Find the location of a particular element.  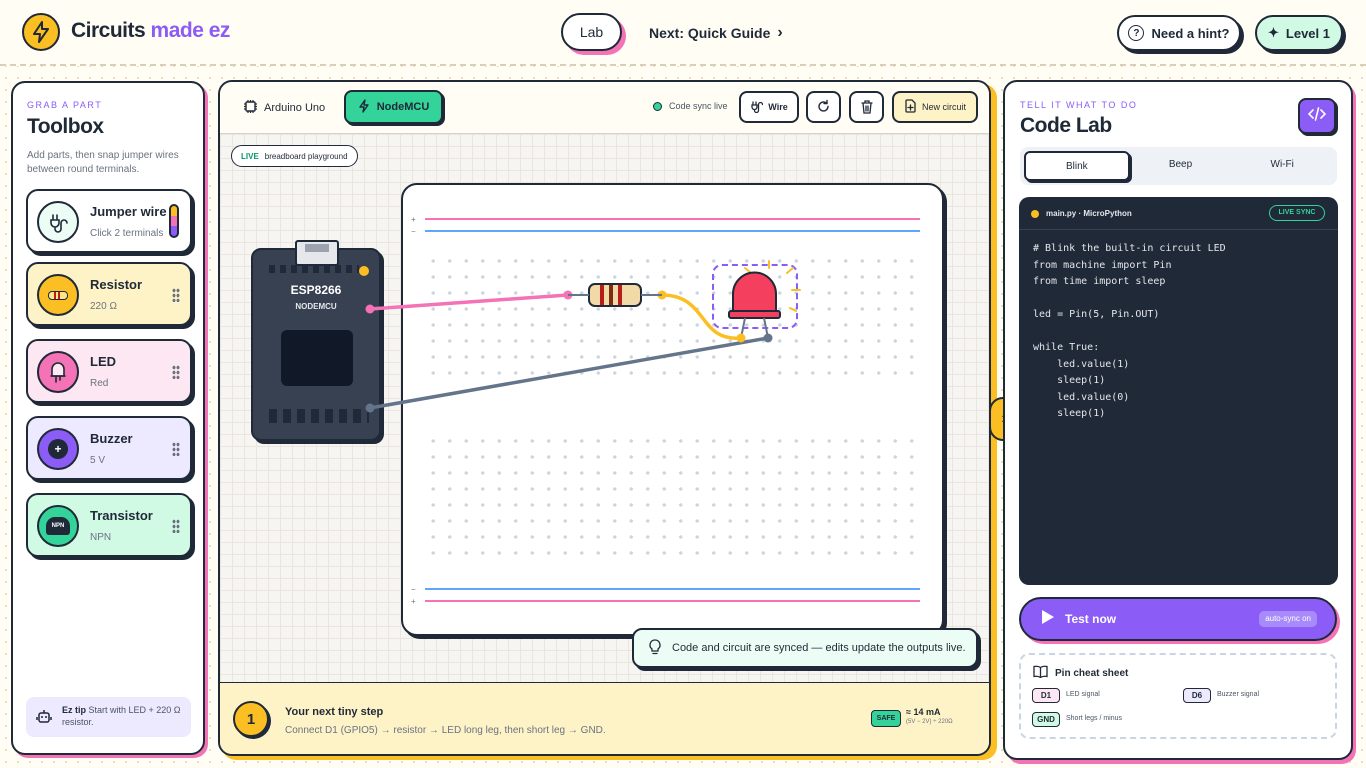

tool-sub: Red is located at coordinates (99, 383).